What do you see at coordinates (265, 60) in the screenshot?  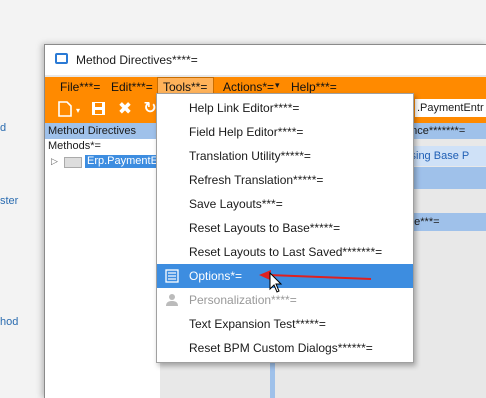 I see `title-bar: Method Directives****=` at bounding box center [265, 60].